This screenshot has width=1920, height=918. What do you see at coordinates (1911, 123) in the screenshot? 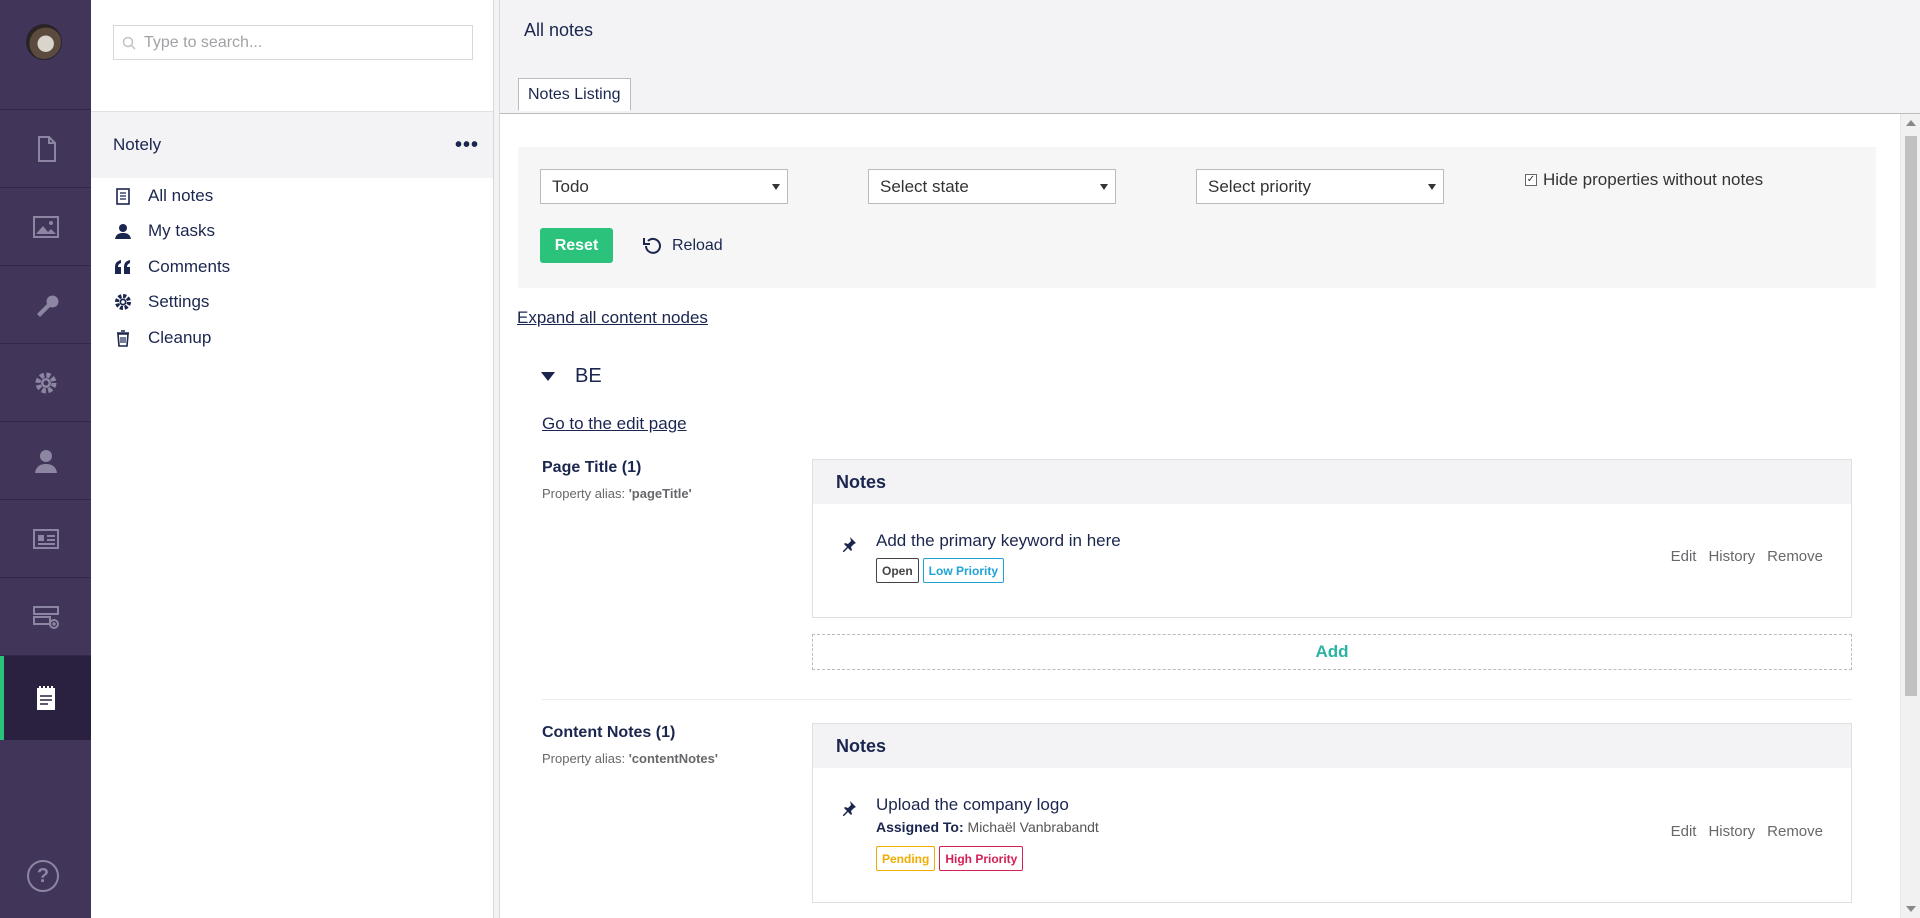
I see `scroll-up-icon` at bounding box center [1911, 123].